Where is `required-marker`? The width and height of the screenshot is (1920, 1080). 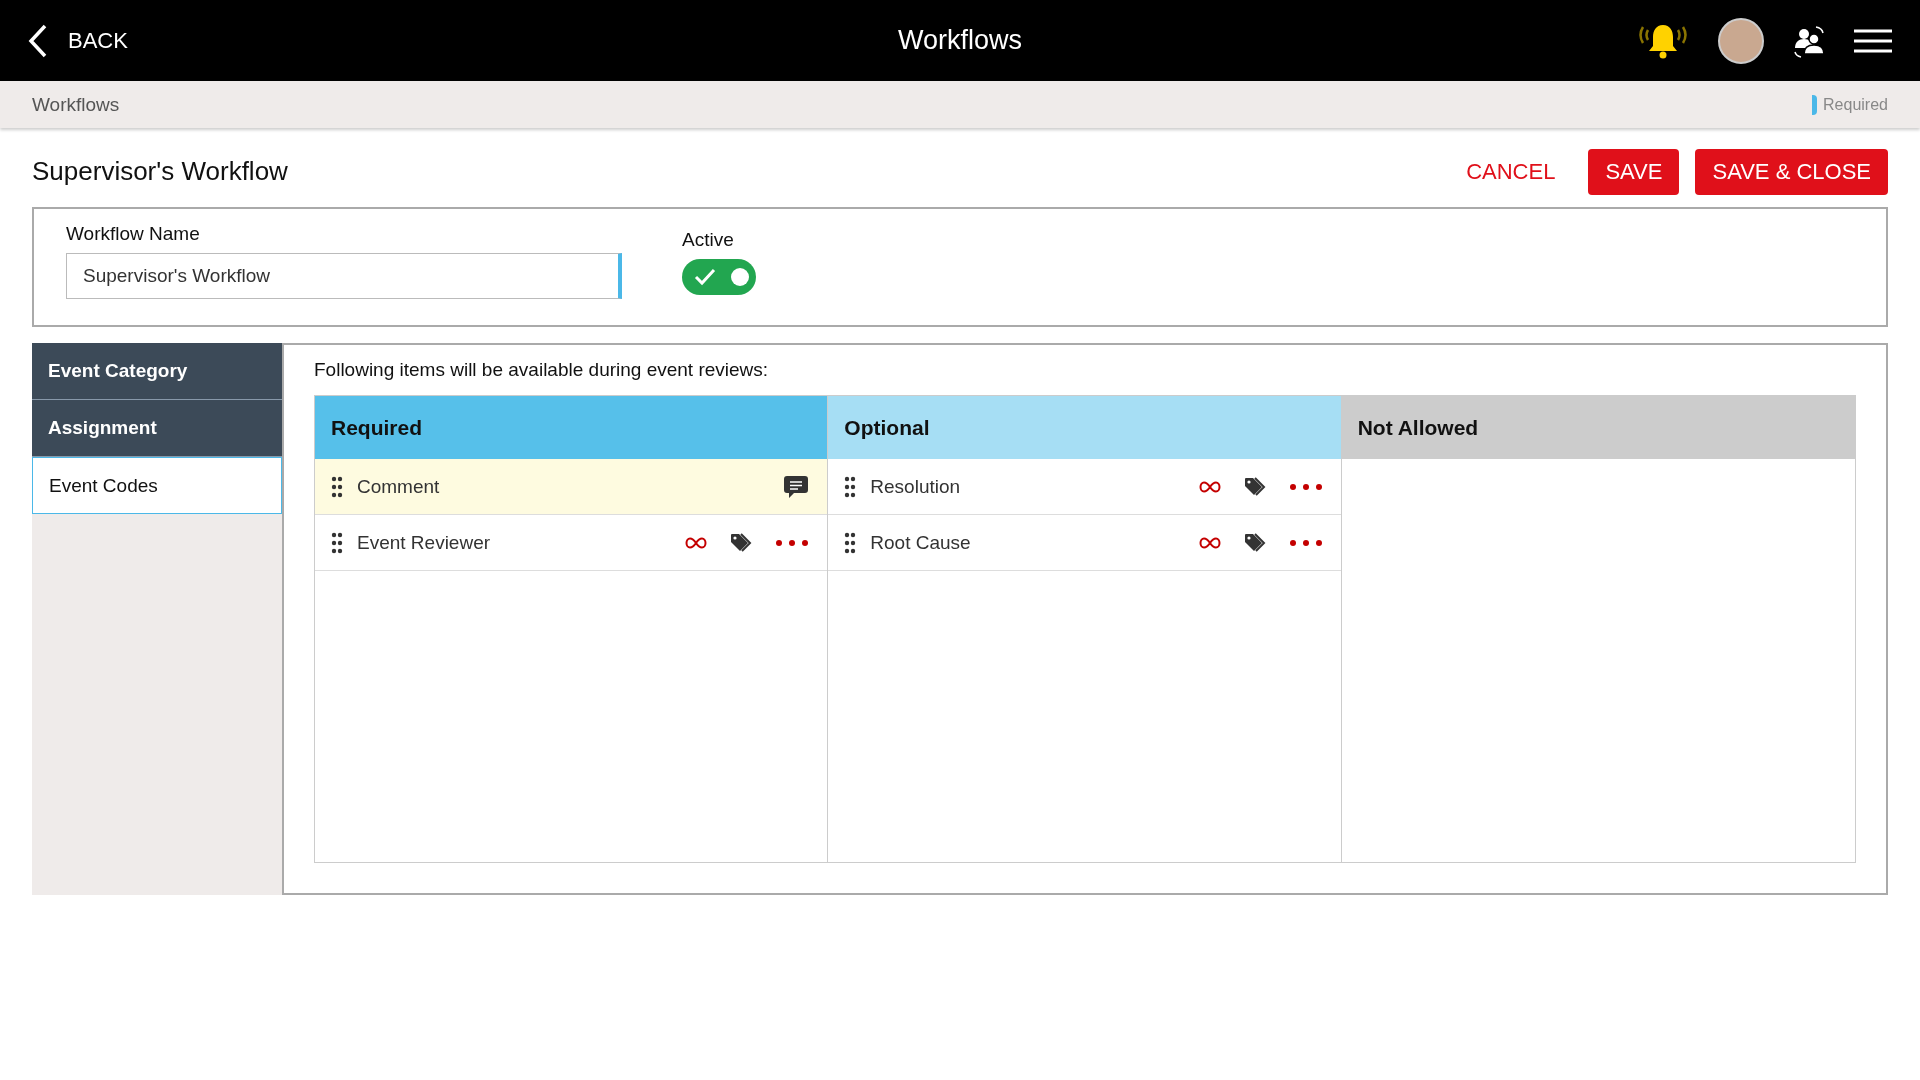 required-marker is located at coordinates (1815, 104).